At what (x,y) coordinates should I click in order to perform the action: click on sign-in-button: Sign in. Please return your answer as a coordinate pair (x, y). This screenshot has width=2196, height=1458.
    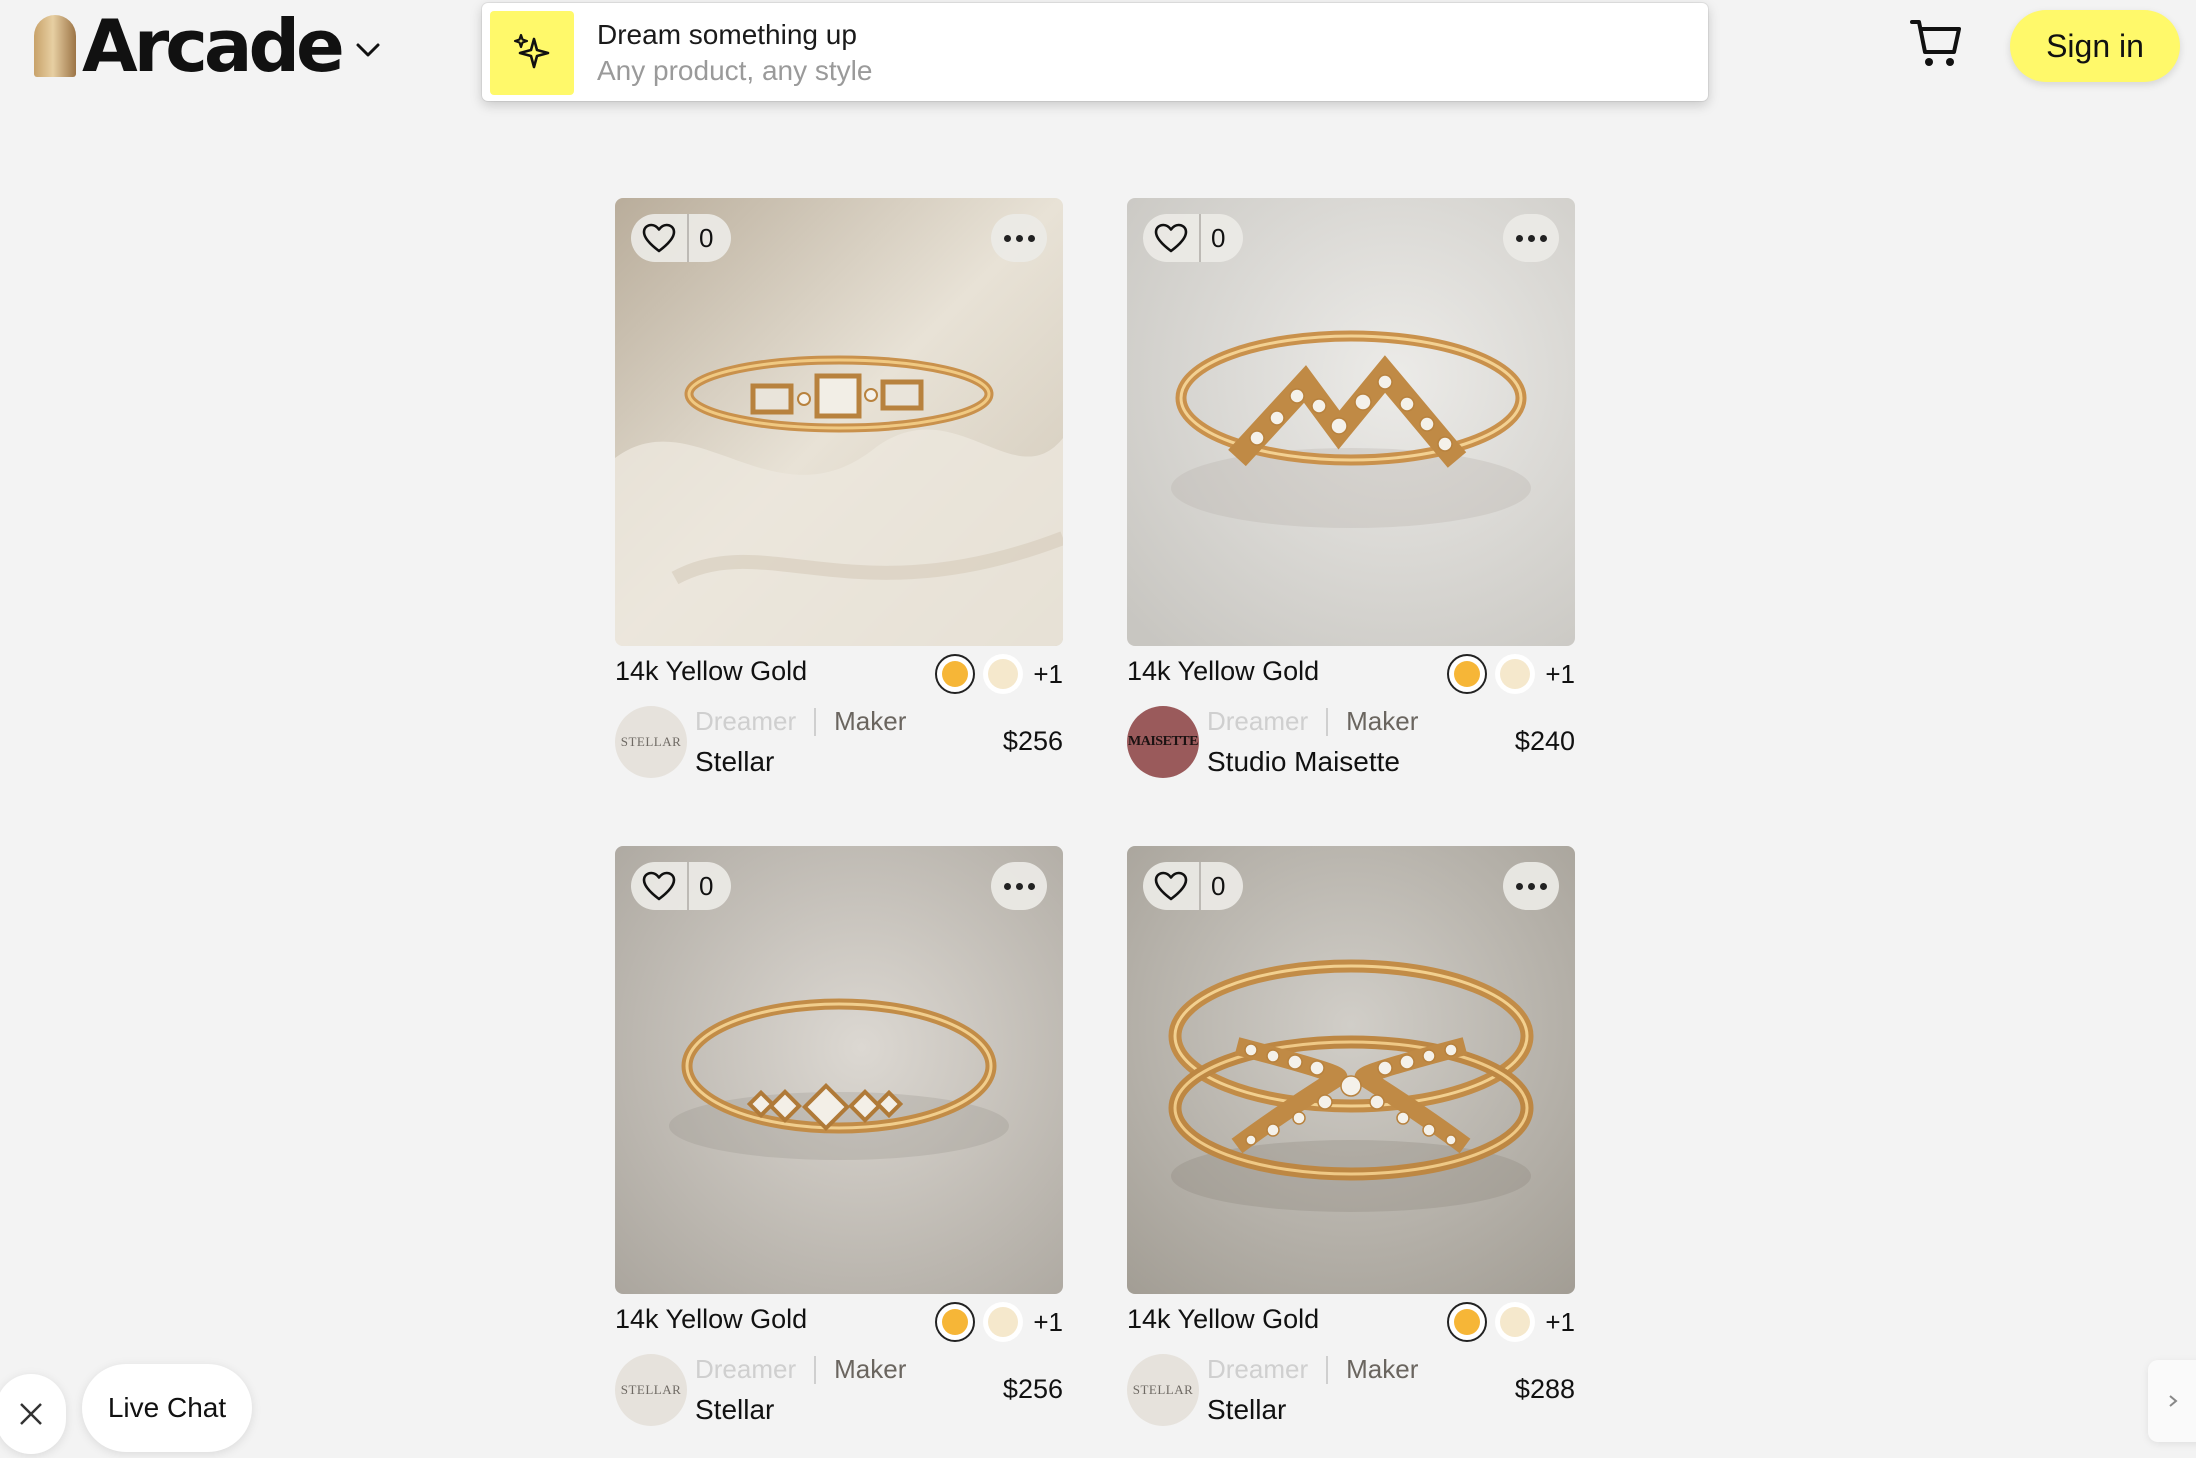
    Looking at the image, I should click on (2095, 46).